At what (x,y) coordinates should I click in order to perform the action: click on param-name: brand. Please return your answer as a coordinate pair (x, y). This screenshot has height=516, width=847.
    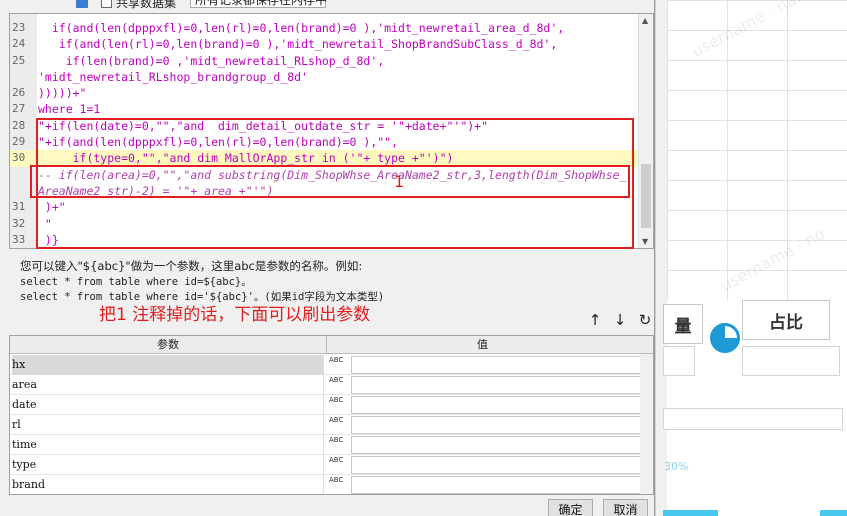
    Looking at the image, I should click on (168, 484).